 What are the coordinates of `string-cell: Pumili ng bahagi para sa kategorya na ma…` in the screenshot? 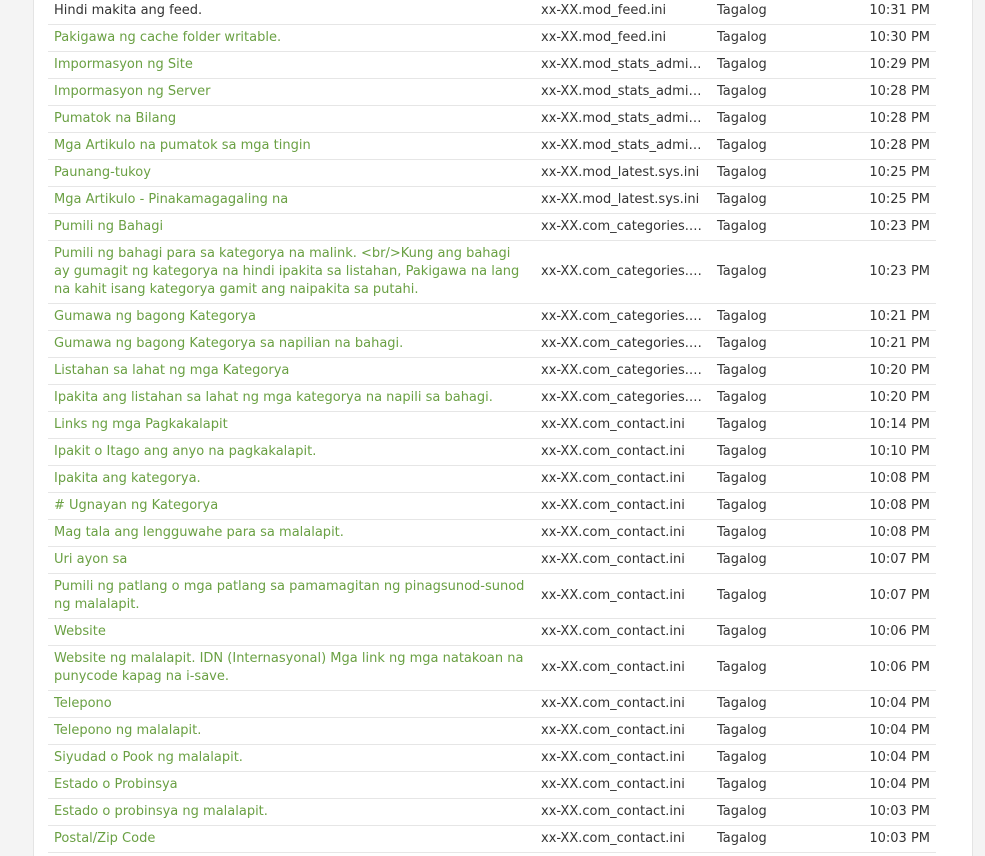 It's located at (291, 272).